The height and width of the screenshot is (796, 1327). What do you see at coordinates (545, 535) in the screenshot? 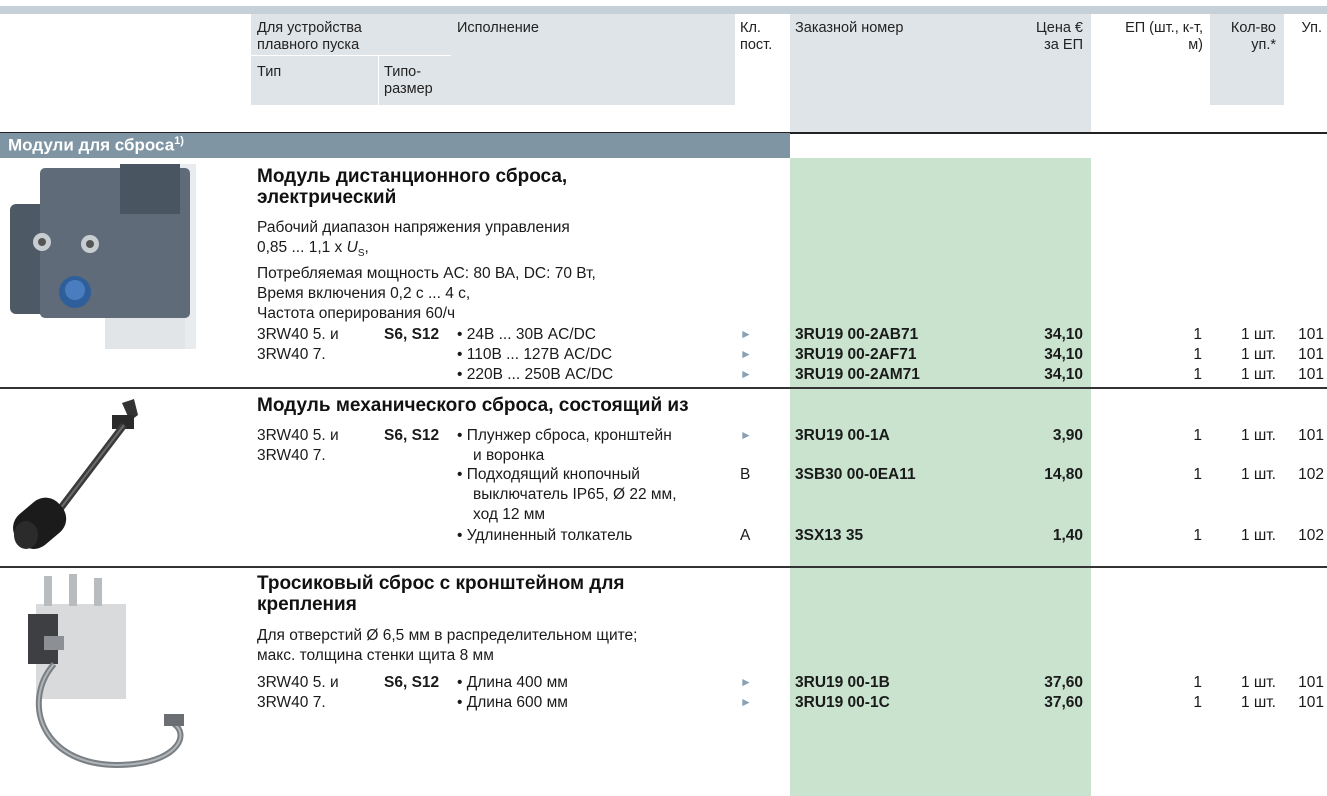
I see `row-version: • Удлиненный толкатель` at bounding box center [545, 535].